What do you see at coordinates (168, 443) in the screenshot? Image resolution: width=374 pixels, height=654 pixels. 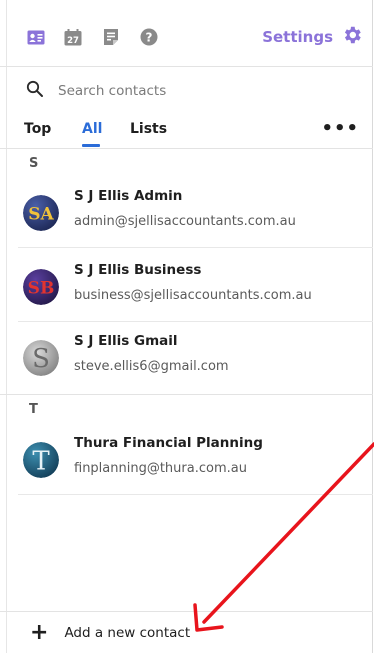 I see `contact-name: Thura Financial Planning` at bounding box center [168, 443].